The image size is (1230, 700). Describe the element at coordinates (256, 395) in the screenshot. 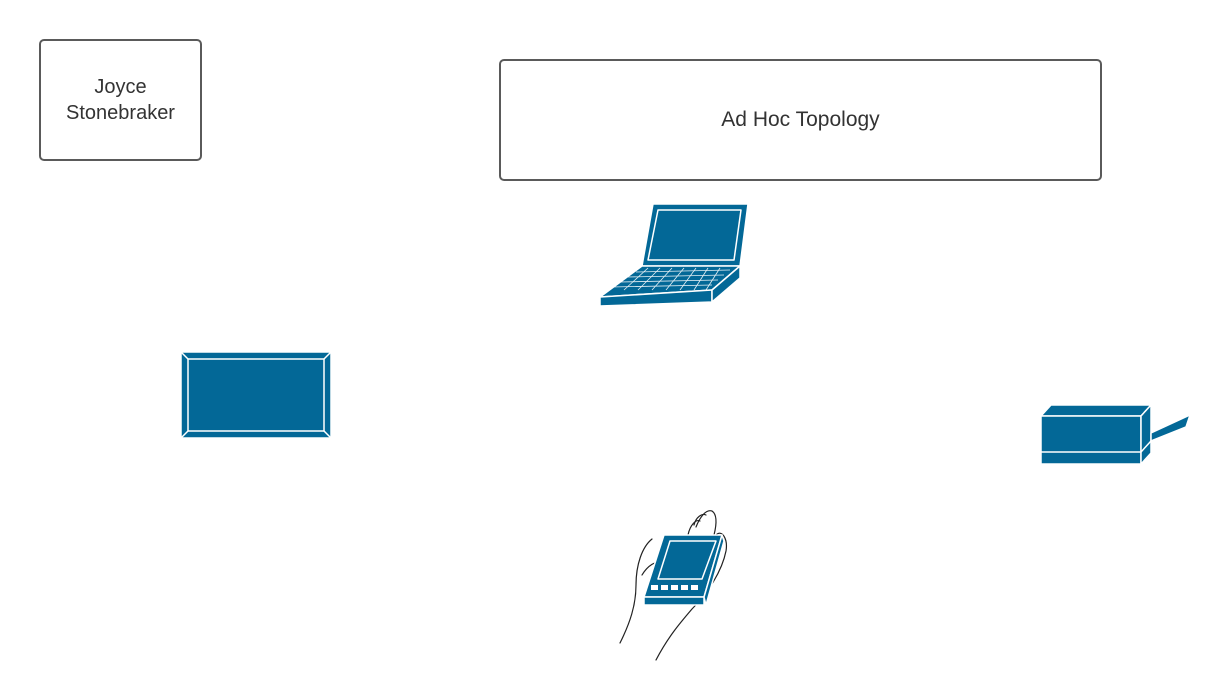

I see `flat-panel-display-icon` at that location.